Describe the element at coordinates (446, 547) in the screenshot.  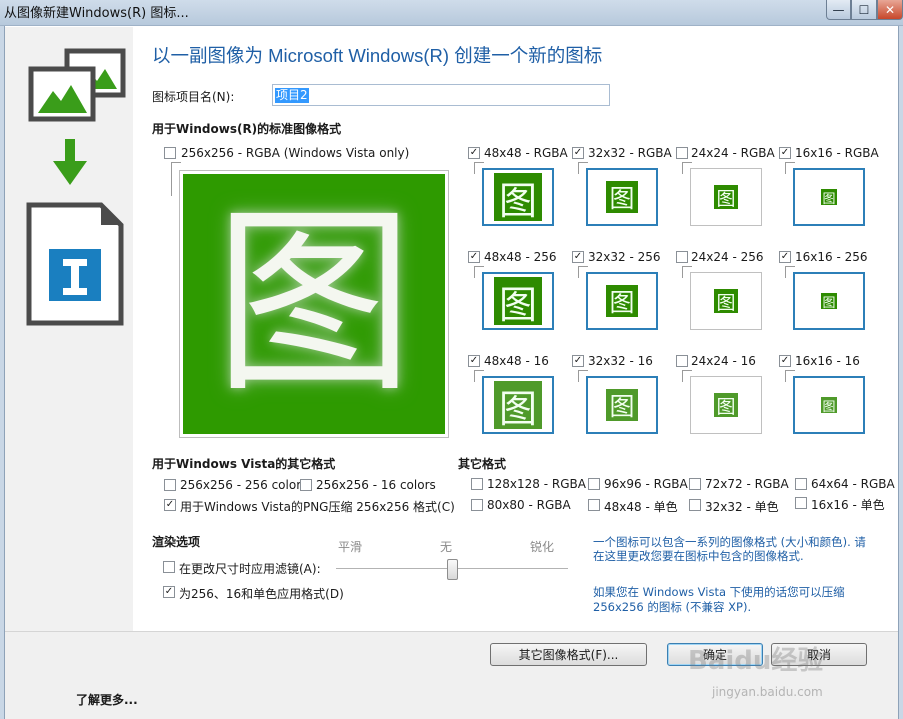
I see `slider-label-none: 无` at that location.